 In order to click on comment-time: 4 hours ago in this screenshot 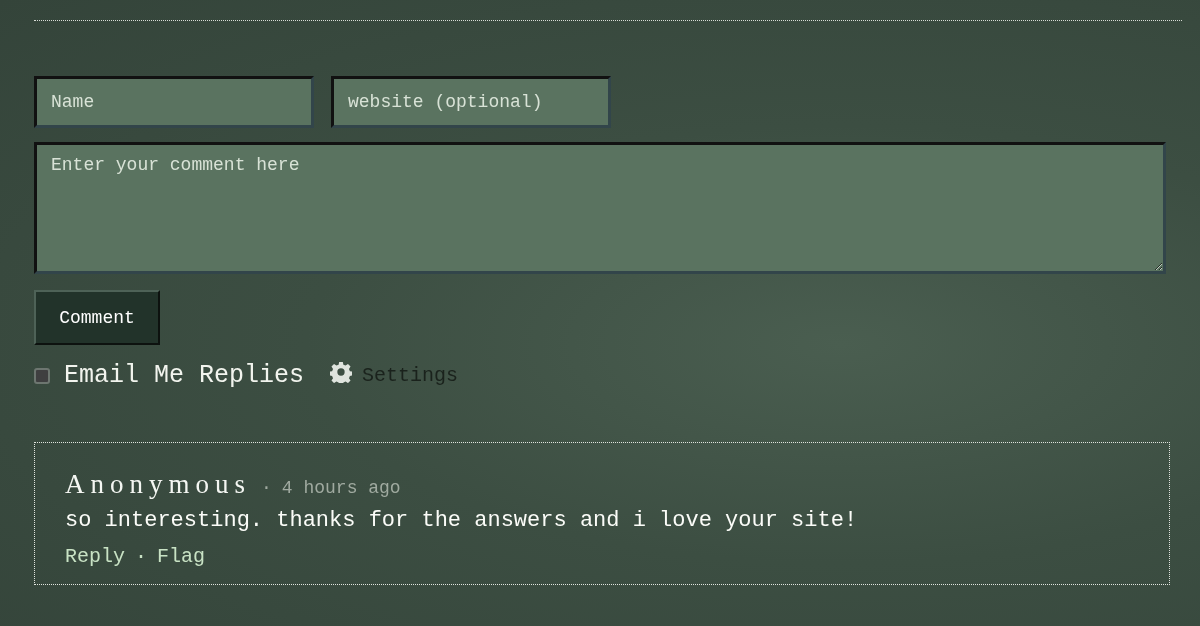, I will do `click(341, 488)`.